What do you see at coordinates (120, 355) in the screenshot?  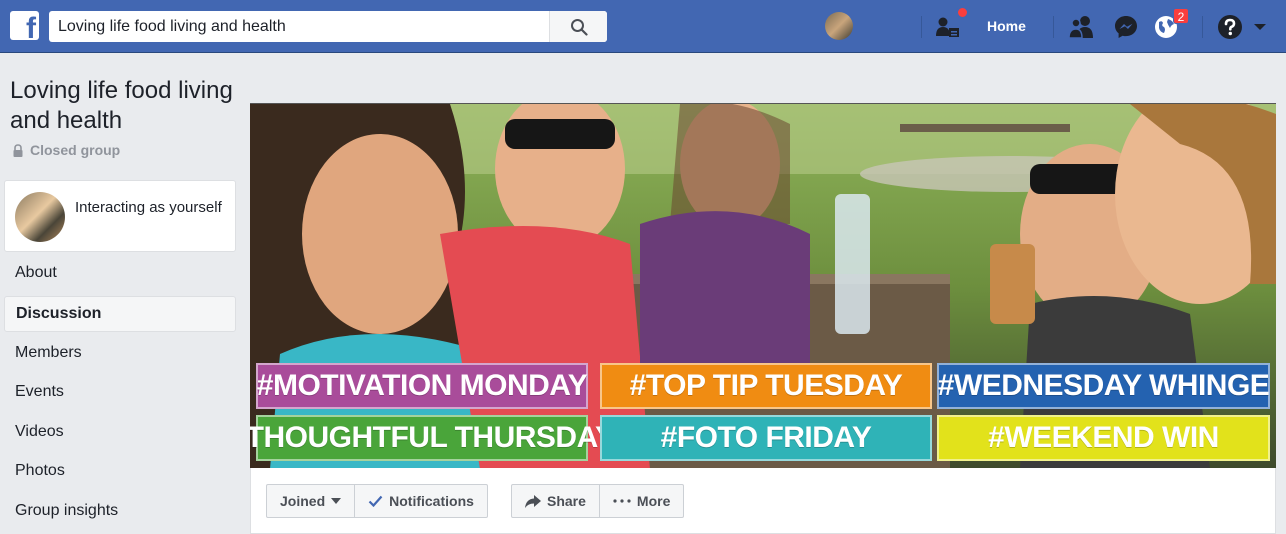 I see `sidebar-item-members: Members` at bounding box center [120, 355].